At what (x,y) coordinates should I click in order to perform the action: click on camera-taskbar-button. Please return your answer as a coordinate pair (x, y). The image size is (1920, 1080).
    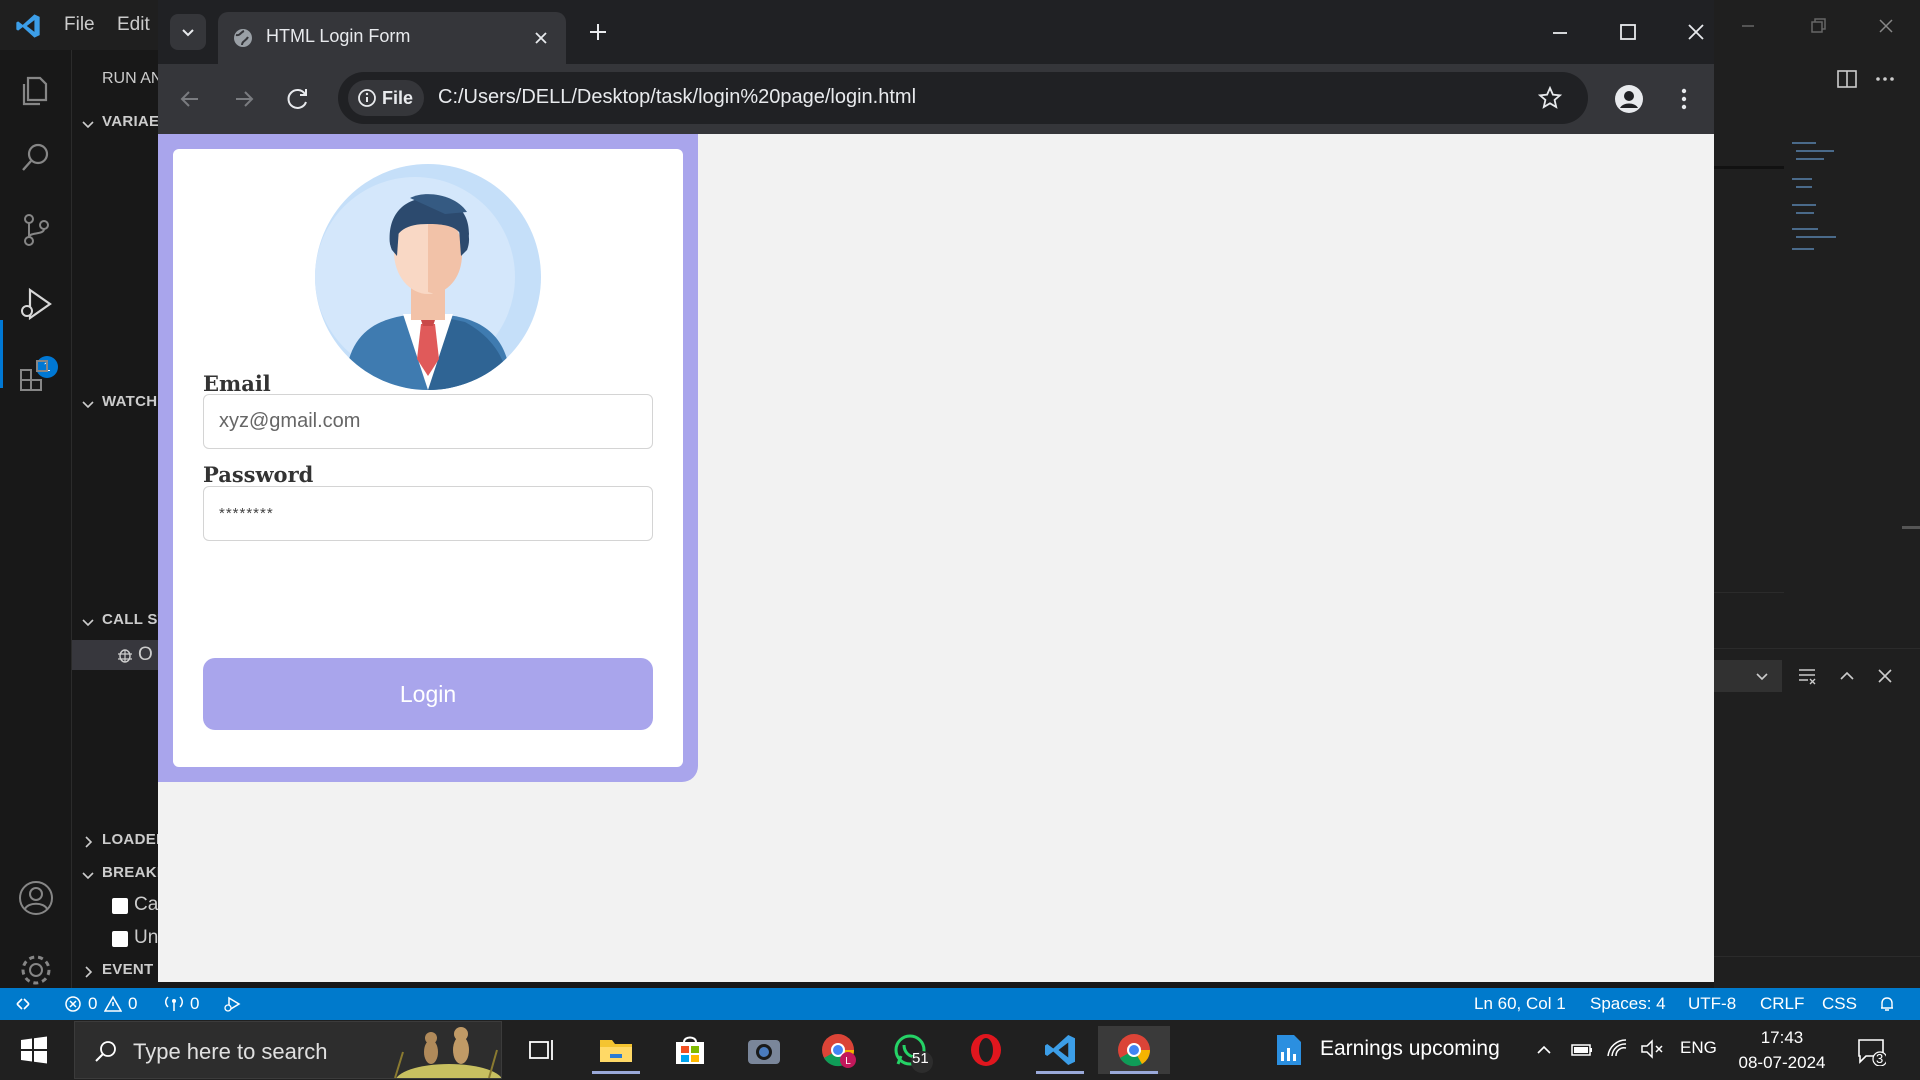
    Looking at the image, I should click on (764, 1050).